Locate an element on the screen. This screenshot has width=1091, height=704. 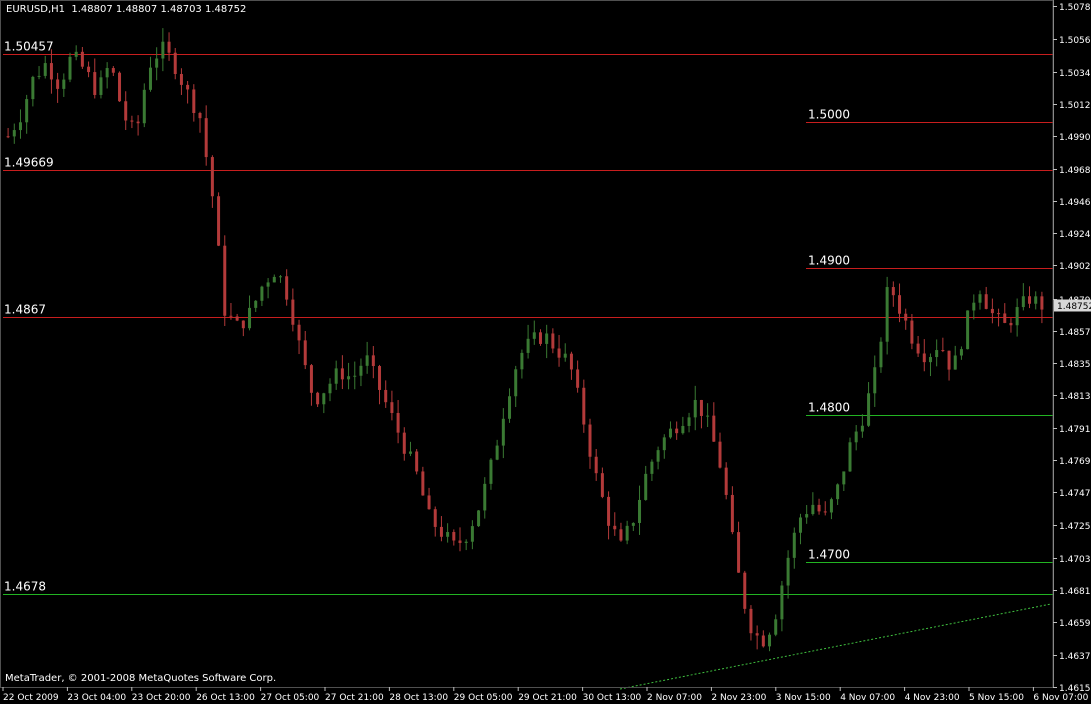
time-tick-label: 4 Nov 07:00 is located at coordinates (867, 698).